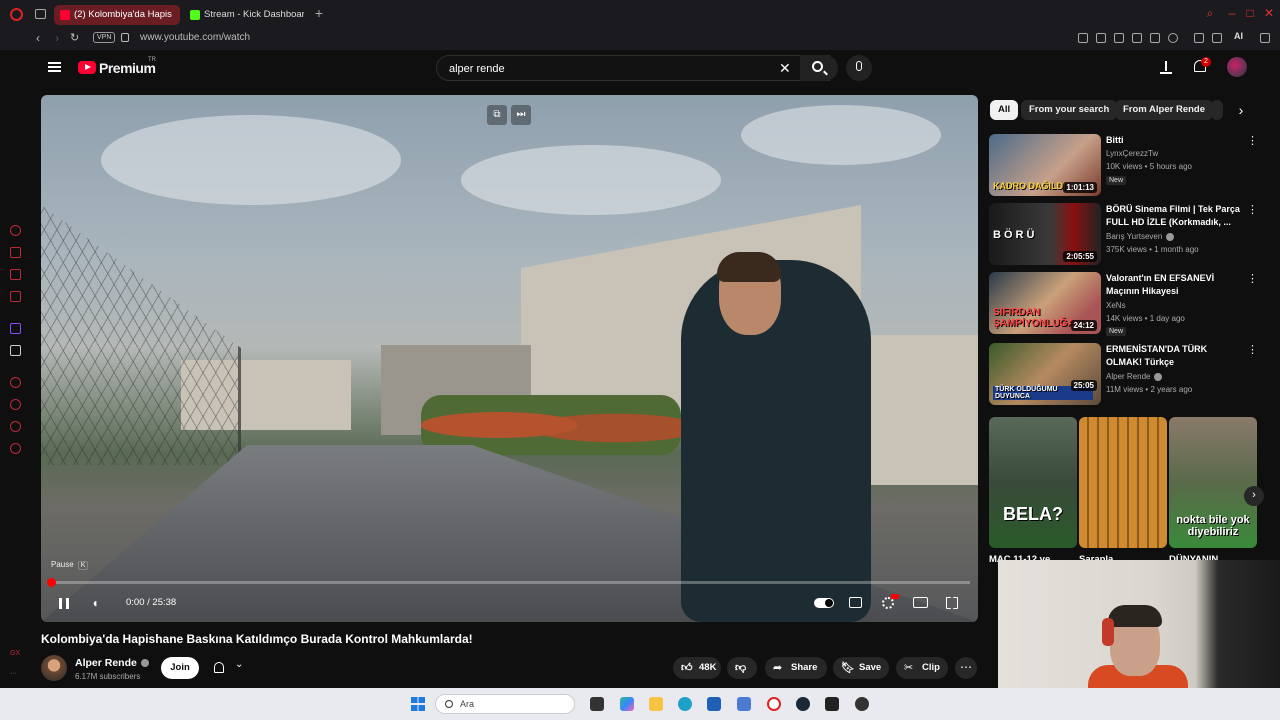  What do you see at coordinates (1101, 38) in the screenshot?
I see `snapshot-icon` at bounding box center [1101, 38].